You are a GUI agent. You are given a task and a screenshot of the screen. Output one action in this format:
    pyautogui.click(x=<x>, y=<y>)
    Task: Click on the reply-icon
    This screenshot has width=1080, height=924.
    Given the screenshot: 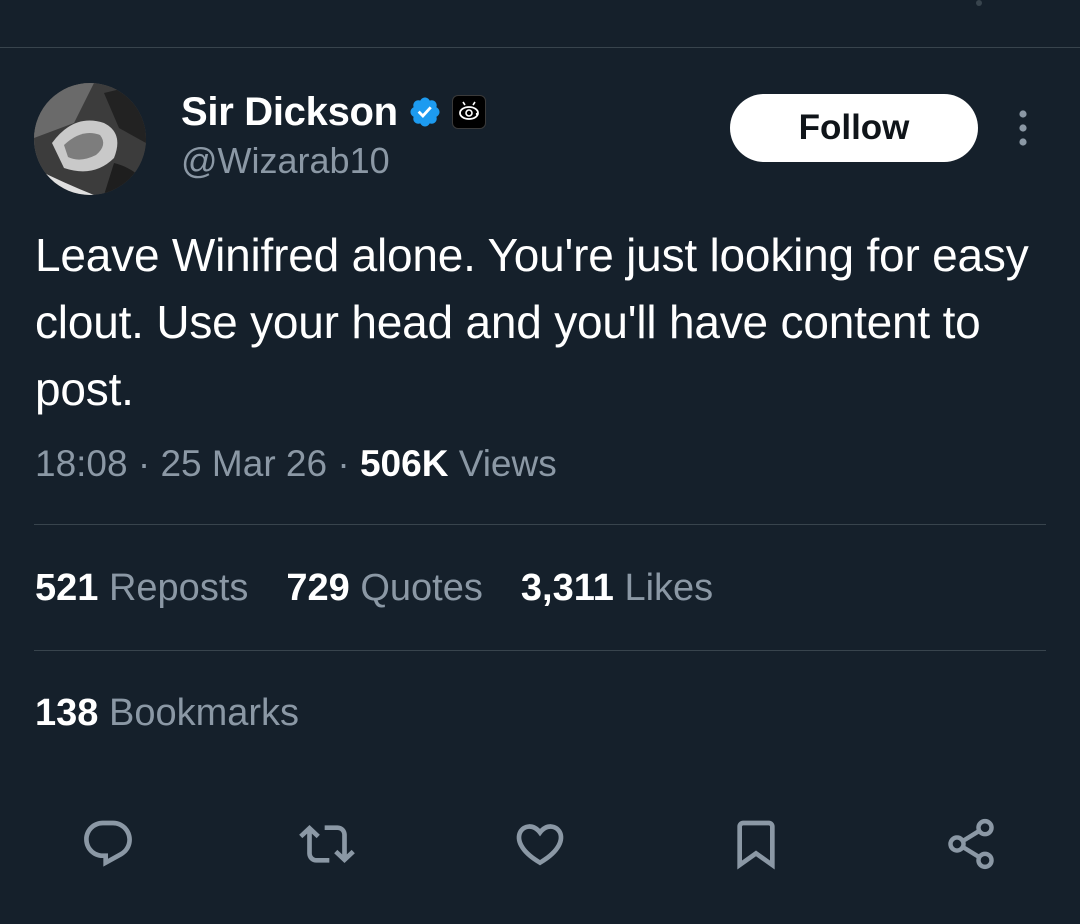 What is the action you would take?
    pyautogui.click(x=108, y=844)
    